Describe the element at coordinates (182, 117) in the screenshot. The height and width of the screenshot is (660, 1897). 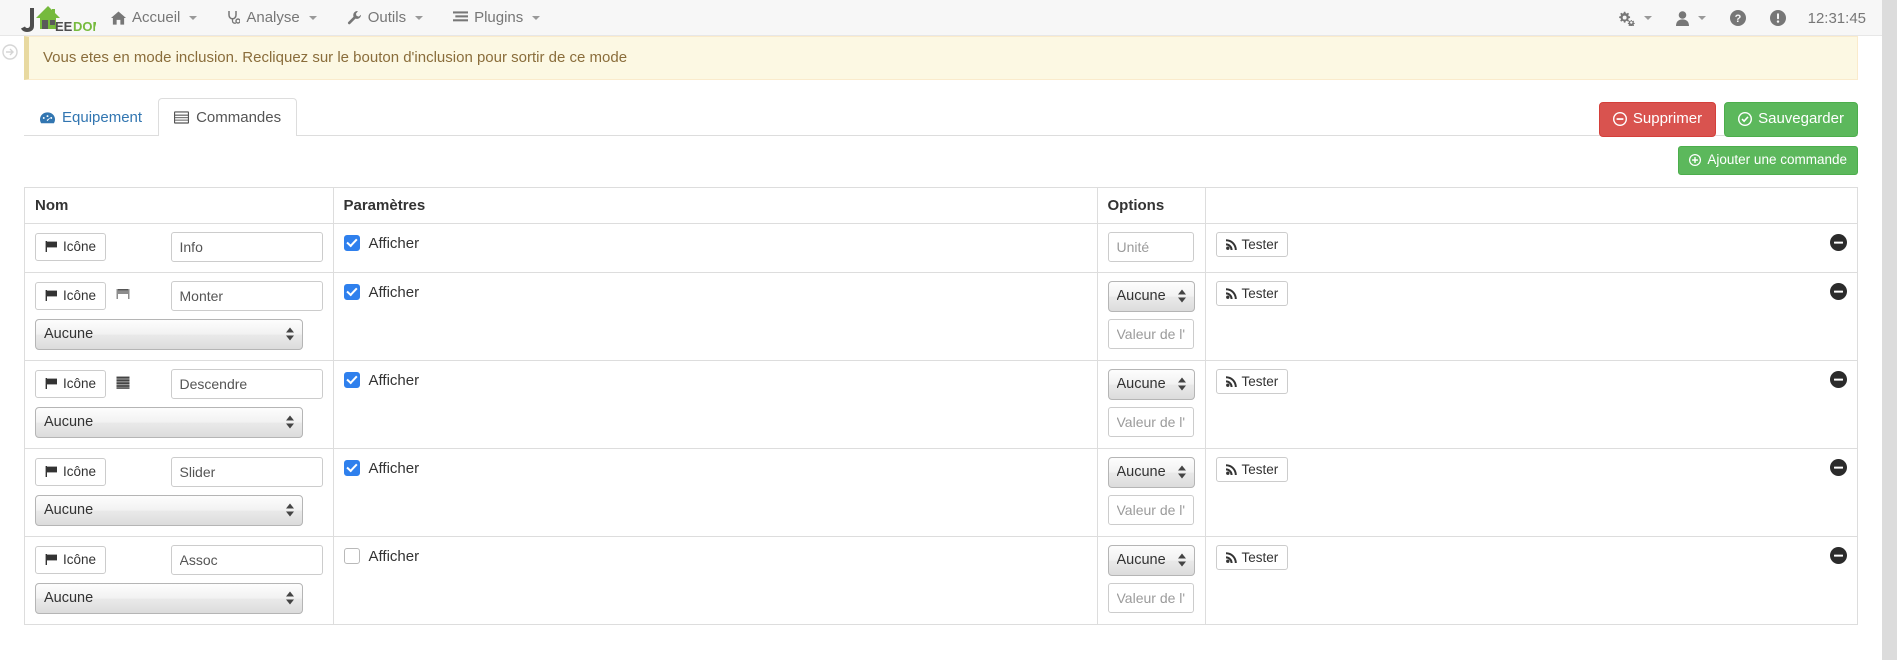
I see `table-icon` at that location.